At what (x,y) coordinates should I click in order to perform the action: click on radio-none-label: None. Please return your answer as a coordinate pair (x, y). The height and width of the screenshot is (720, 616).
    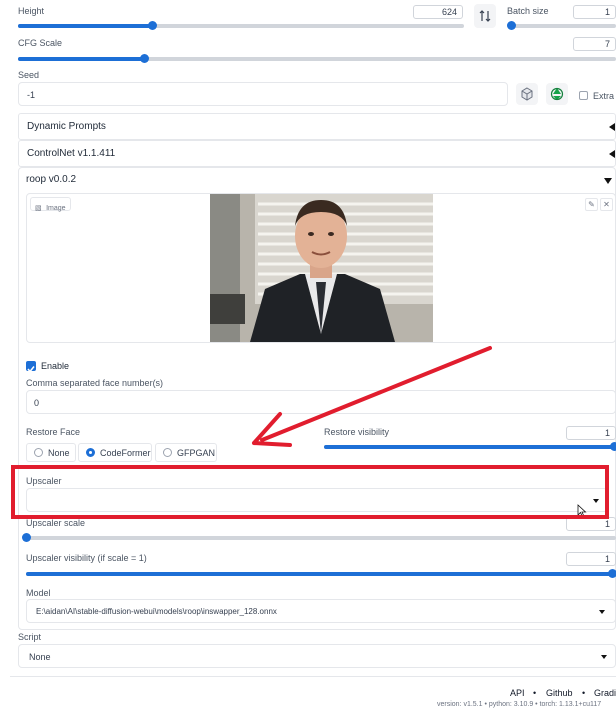
    Looking at the image, I should click on (59, 453).